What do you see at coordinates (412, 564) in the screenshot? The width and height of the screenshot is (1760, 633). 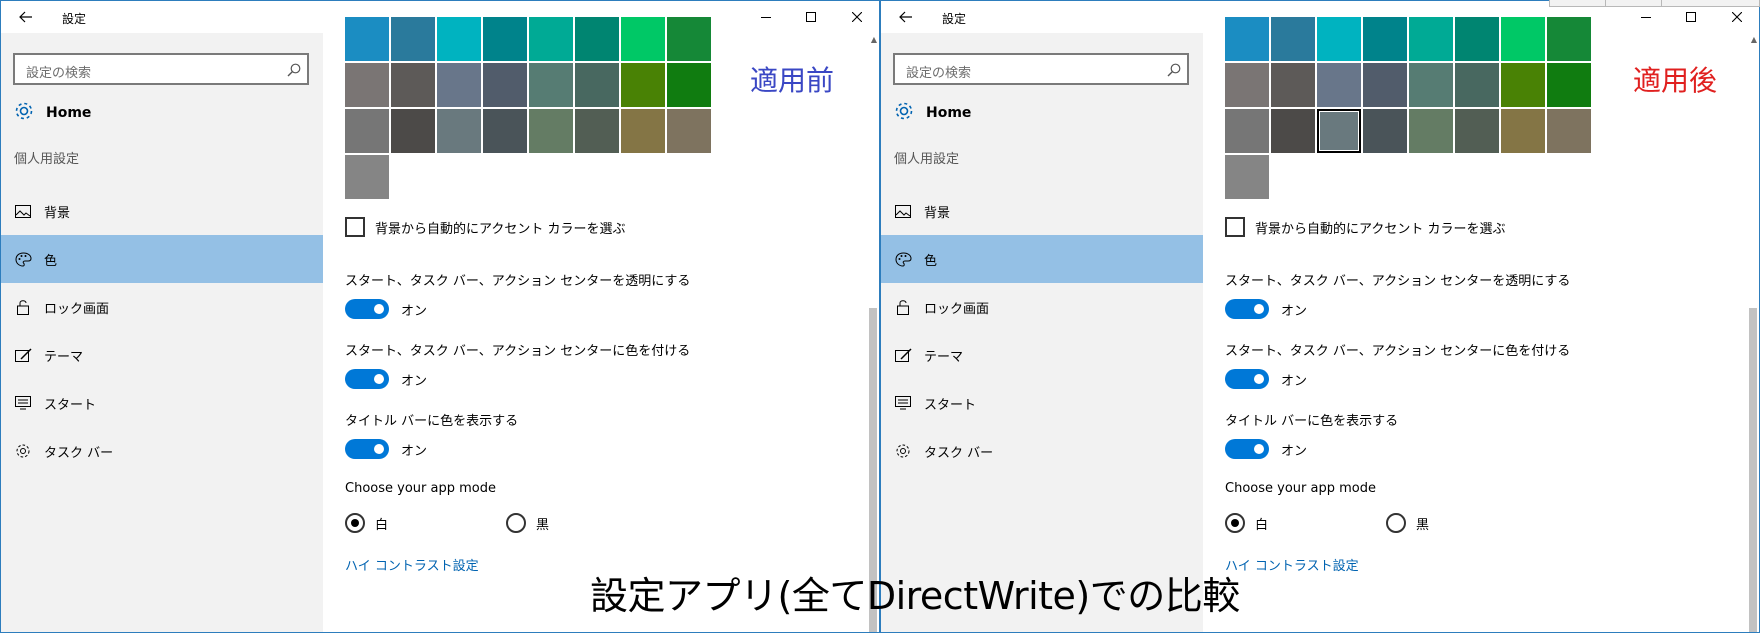 I see `high-contrast-link: ハイ コントラスト設定` at bounding box center [412, 564].